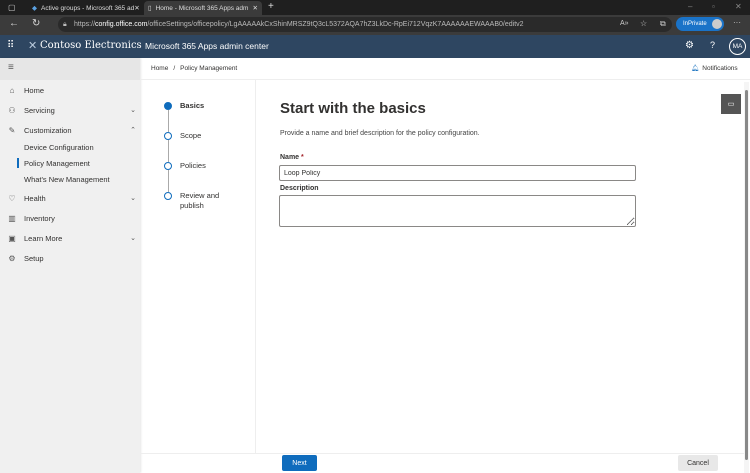  I want to click on tab-favicon-icon: ◆, so click(34, 8).